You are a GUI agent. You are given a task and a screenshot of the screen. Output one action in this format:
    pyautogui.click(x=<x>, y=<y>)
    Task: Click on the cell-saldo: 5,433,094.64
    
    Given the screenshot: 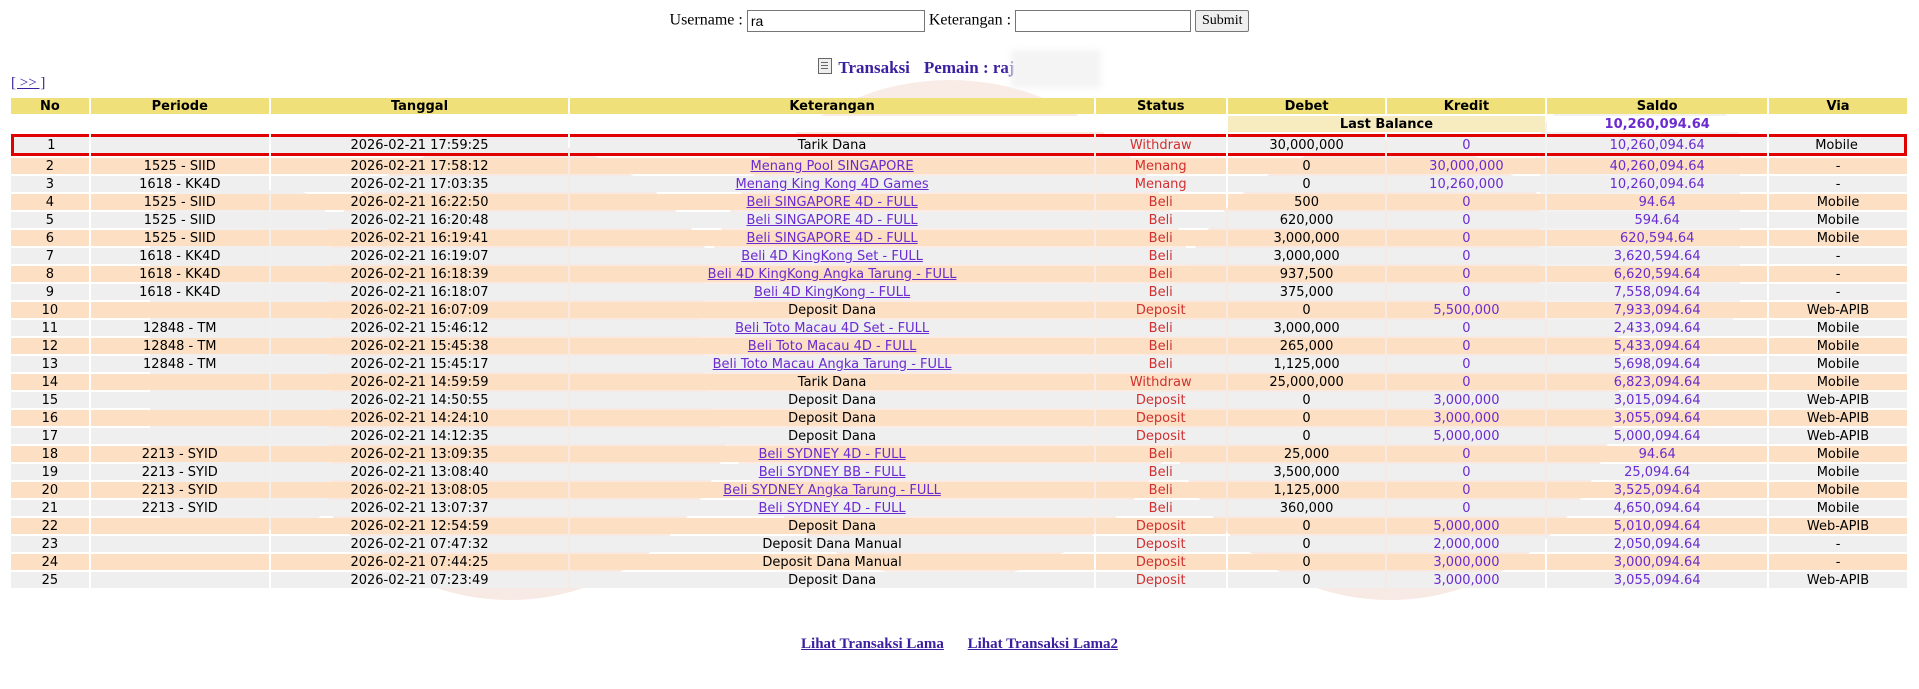 What is the action you would take?
    pyautogui.click(x=1657, y=346)
    